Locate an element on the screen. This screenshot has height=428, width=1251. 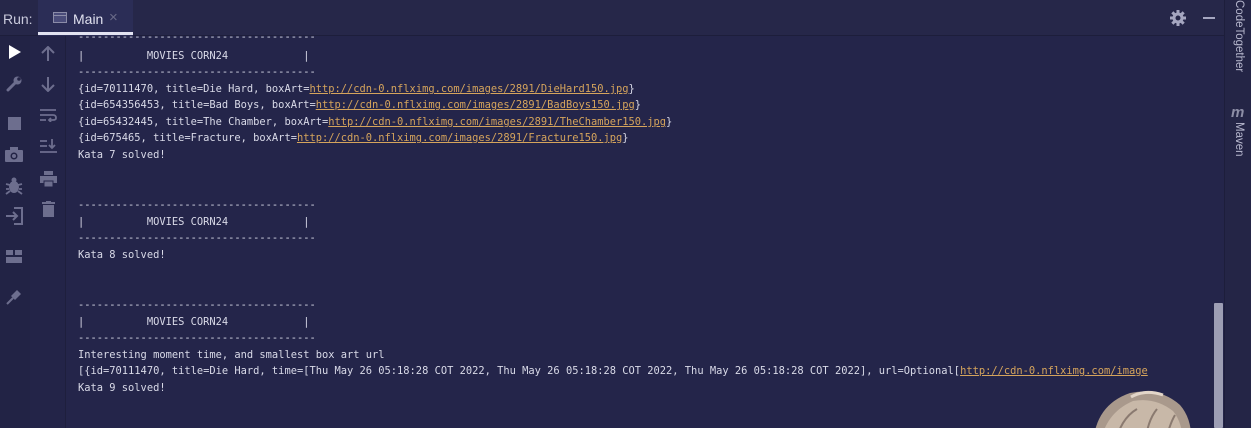
tab-main-underline is located at coordinates (85, 33).